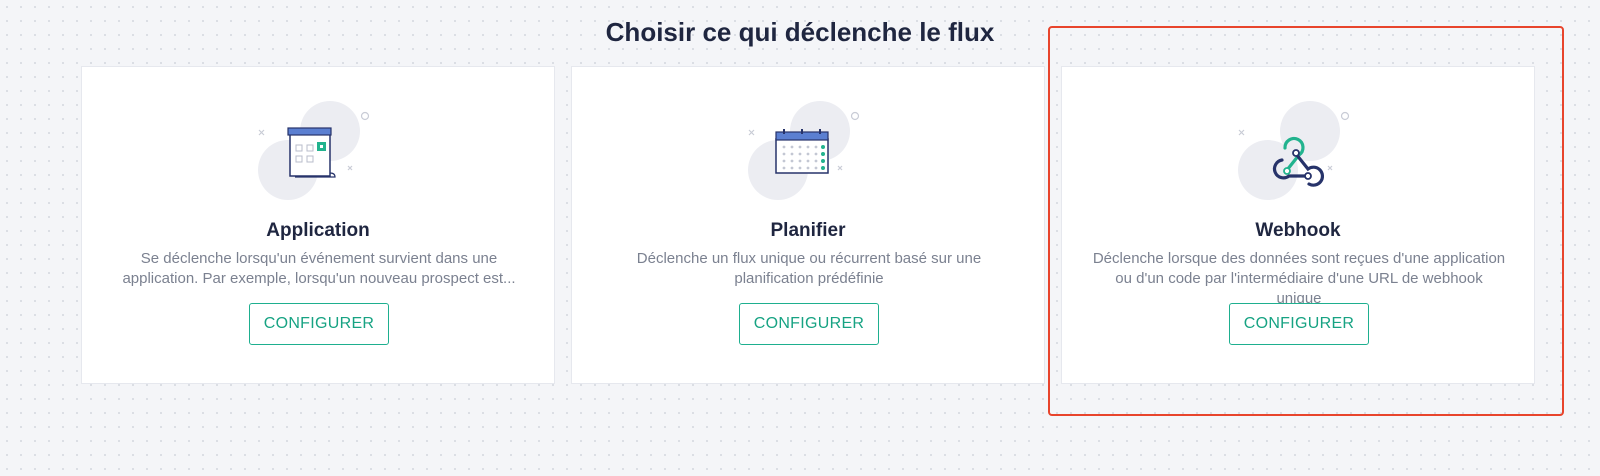 The height and width of the screenshot is (476, 1600). Describe the element at coordinates (314, 150) in the screenshot. I see `app-window-icon` at that location.